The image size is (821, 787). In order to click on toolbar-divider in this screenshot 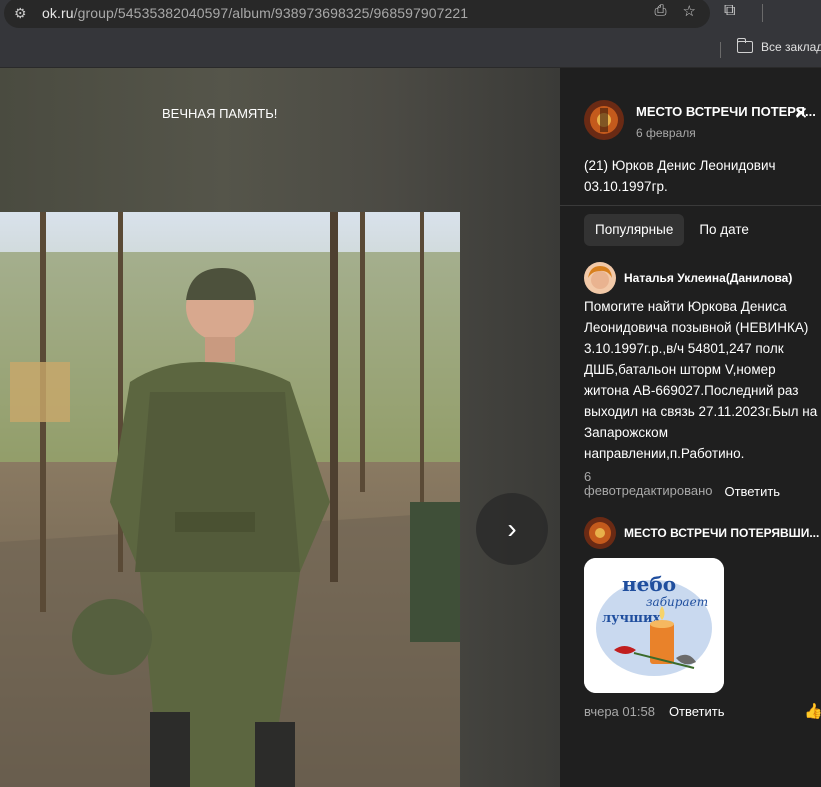, I will do `click(762, 13)`.